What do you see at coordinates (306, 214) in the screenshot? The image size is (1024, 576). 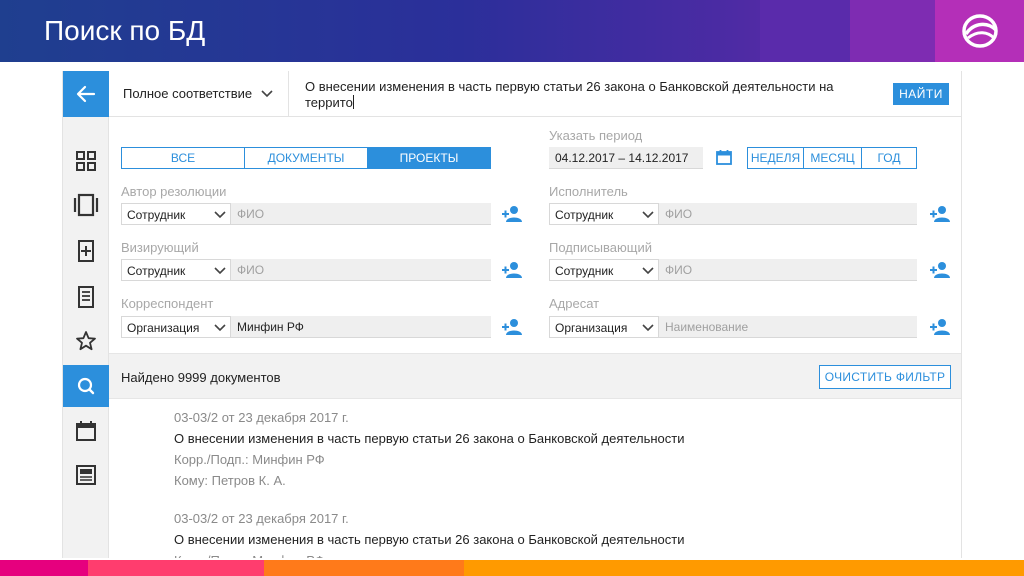 I see `author-field: Сотрудник ФИО` at bounding box center [306, 214].